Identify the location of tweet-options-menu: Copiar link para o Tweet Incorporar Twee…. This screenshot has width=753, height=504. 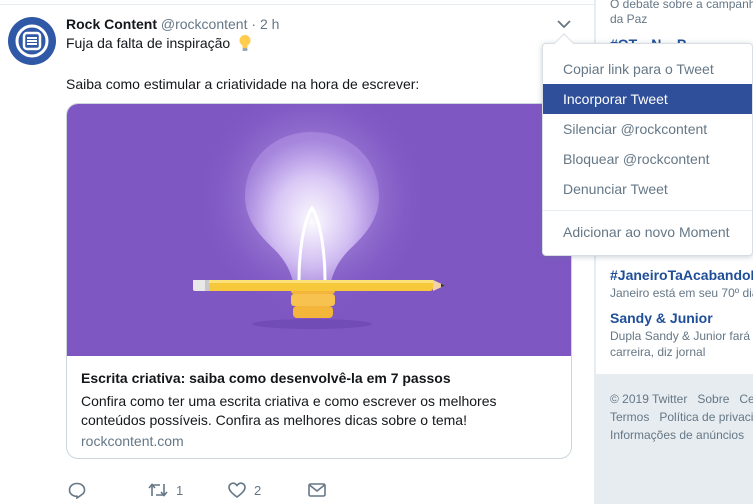
(647, 144).